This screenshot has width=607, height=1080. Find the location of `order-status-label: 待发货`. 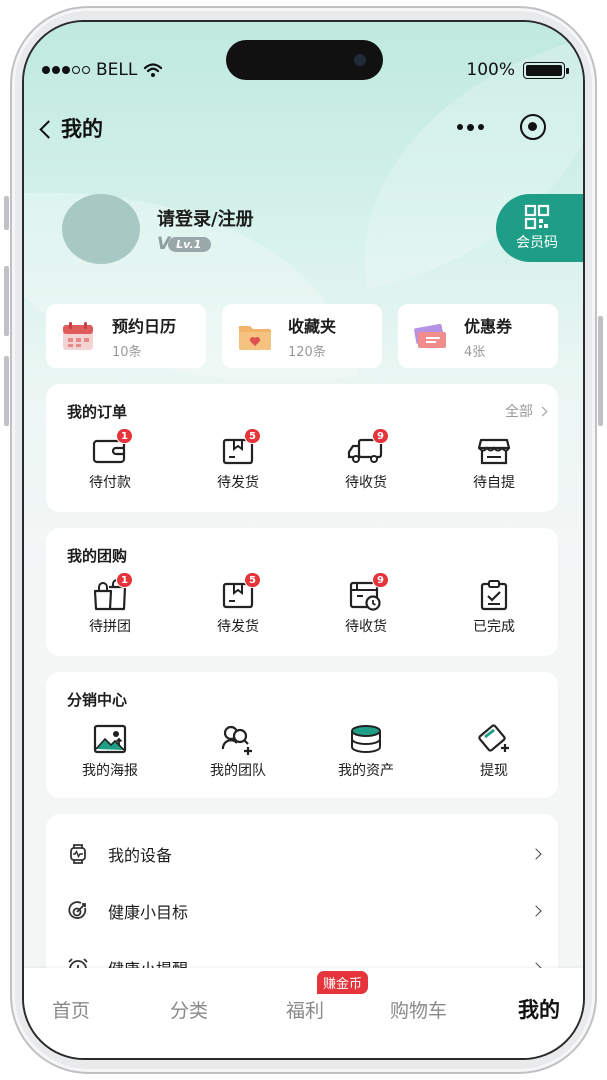

order-status-label: 待发货 is located at coordinates (238, 483).